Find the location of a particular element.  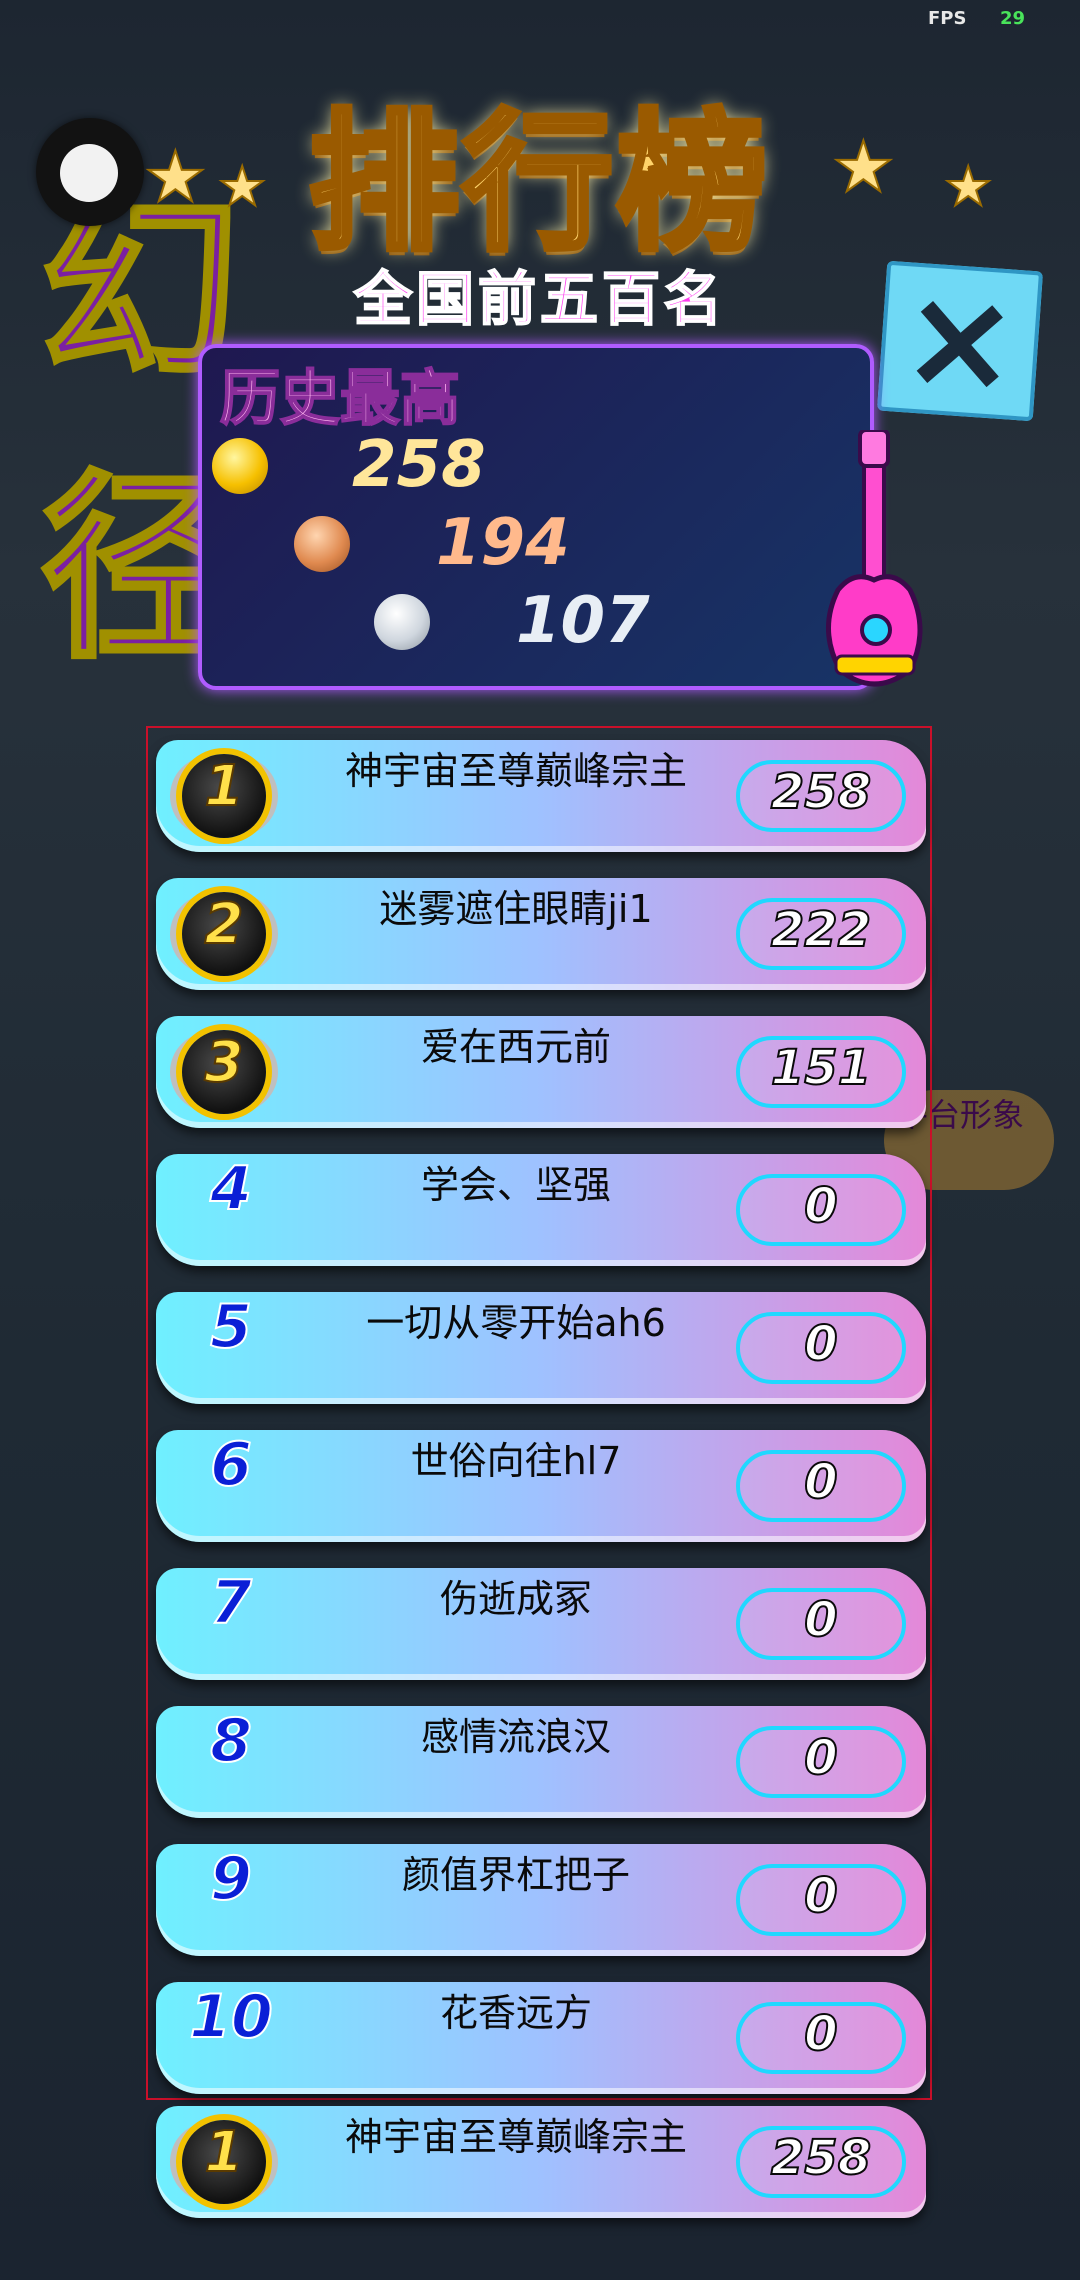

player-name: 世俗向往hl7 is located at coordinates (516, 1461).